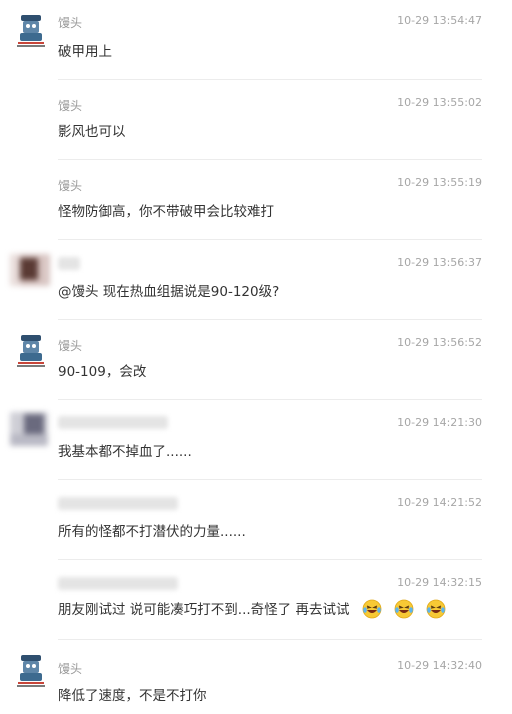 The width and height of the screenshot is (512, 714). Describe the element at coordinates (439, 20) in the screenshot. I see `comment-time: 10-29 13:54:47` at that location.